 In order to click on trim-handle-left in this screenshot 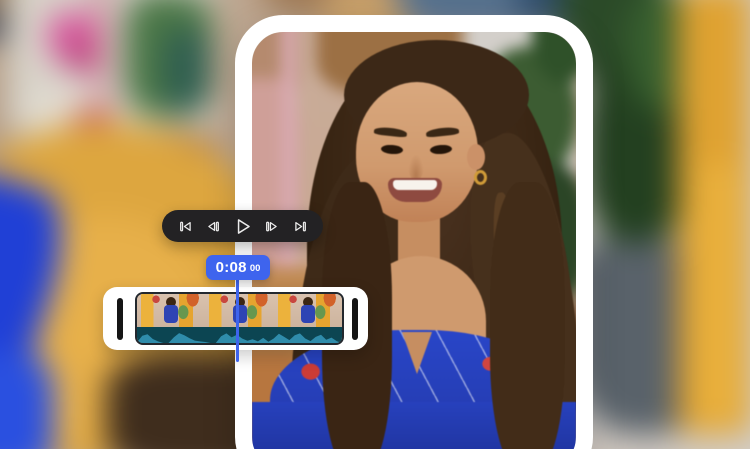, I will do `click(120, 318)`.